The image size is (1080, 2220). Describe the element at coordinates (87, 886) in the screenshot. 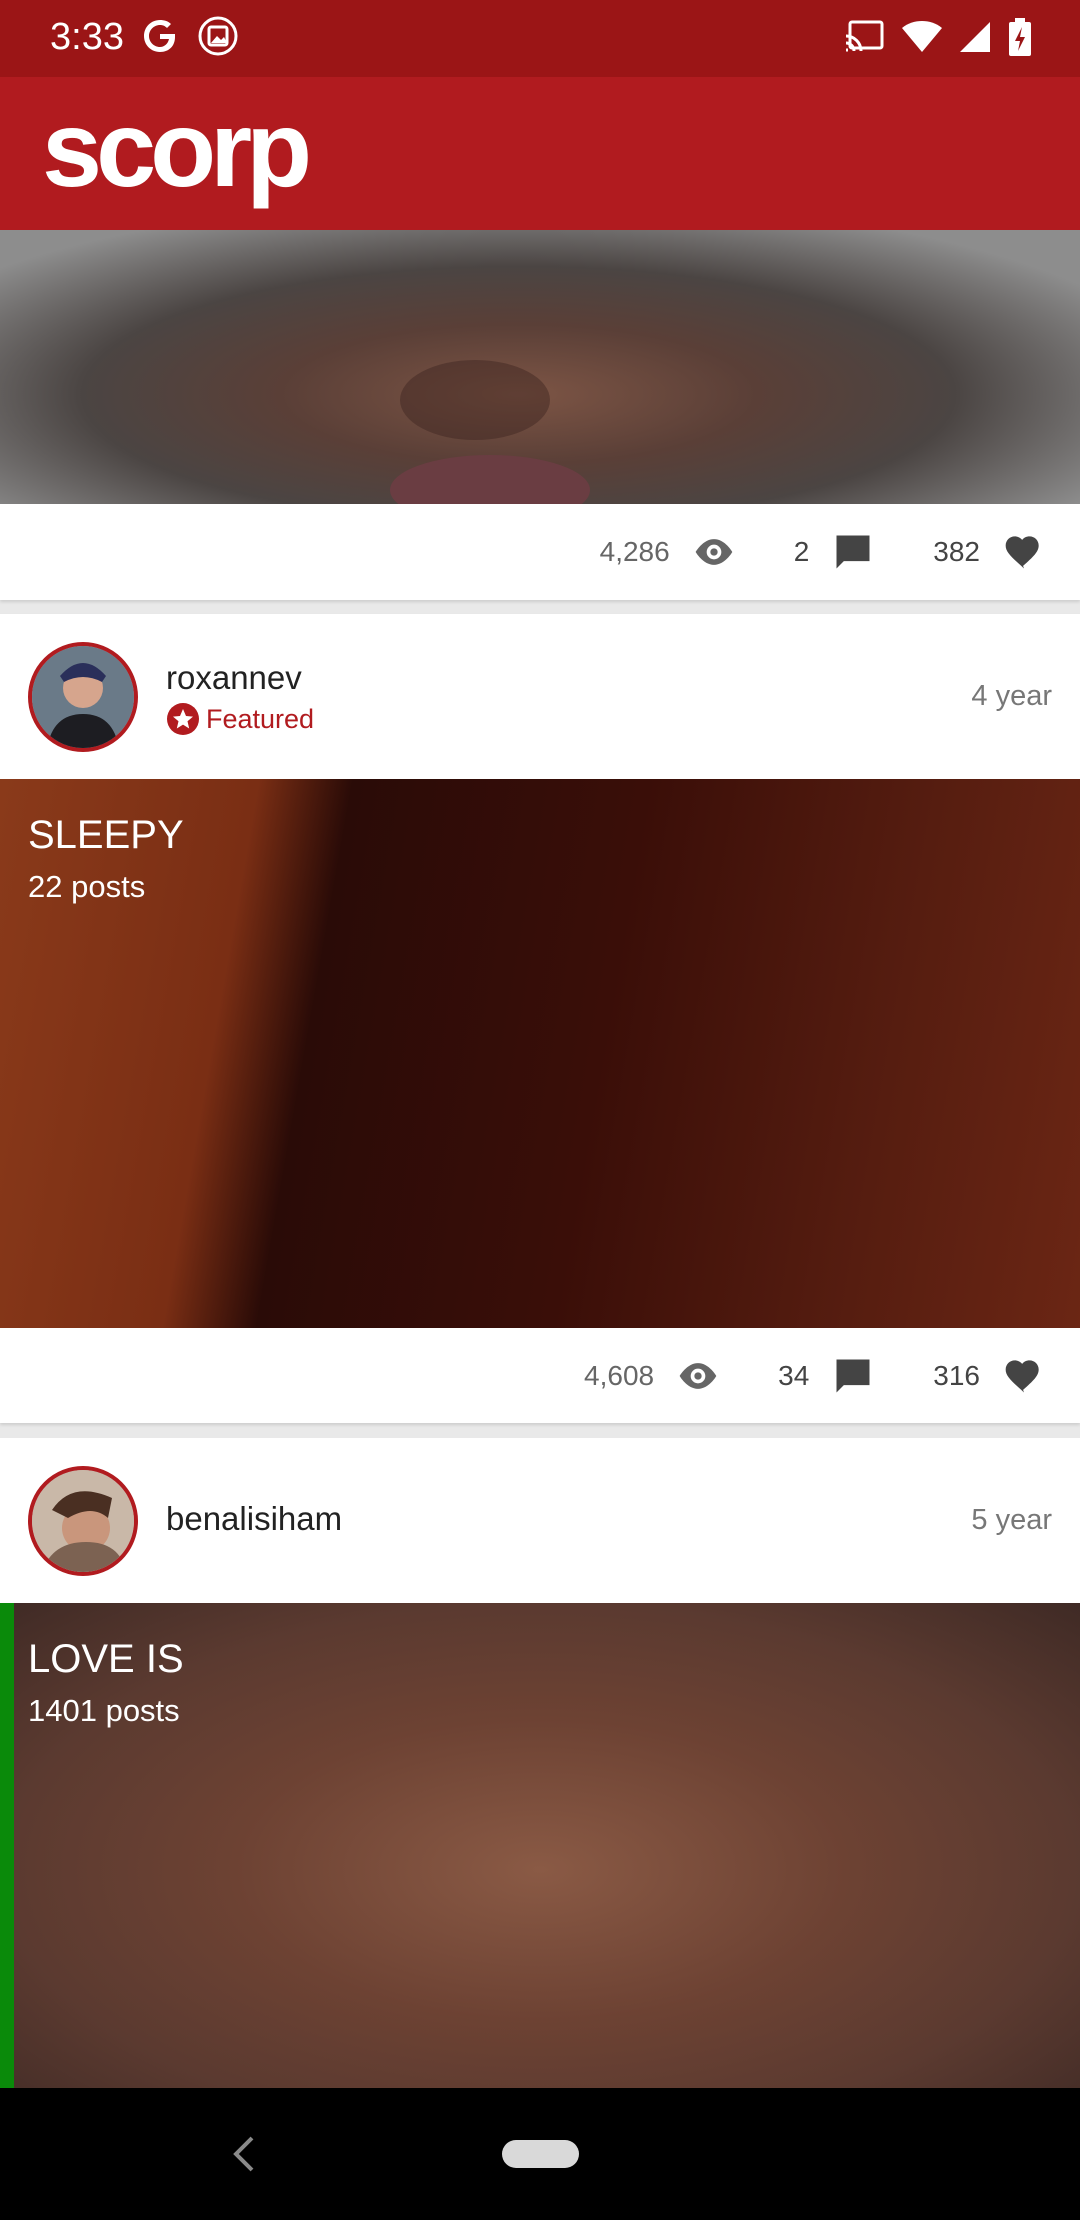

I see `post-count: 22 posts` at that location.